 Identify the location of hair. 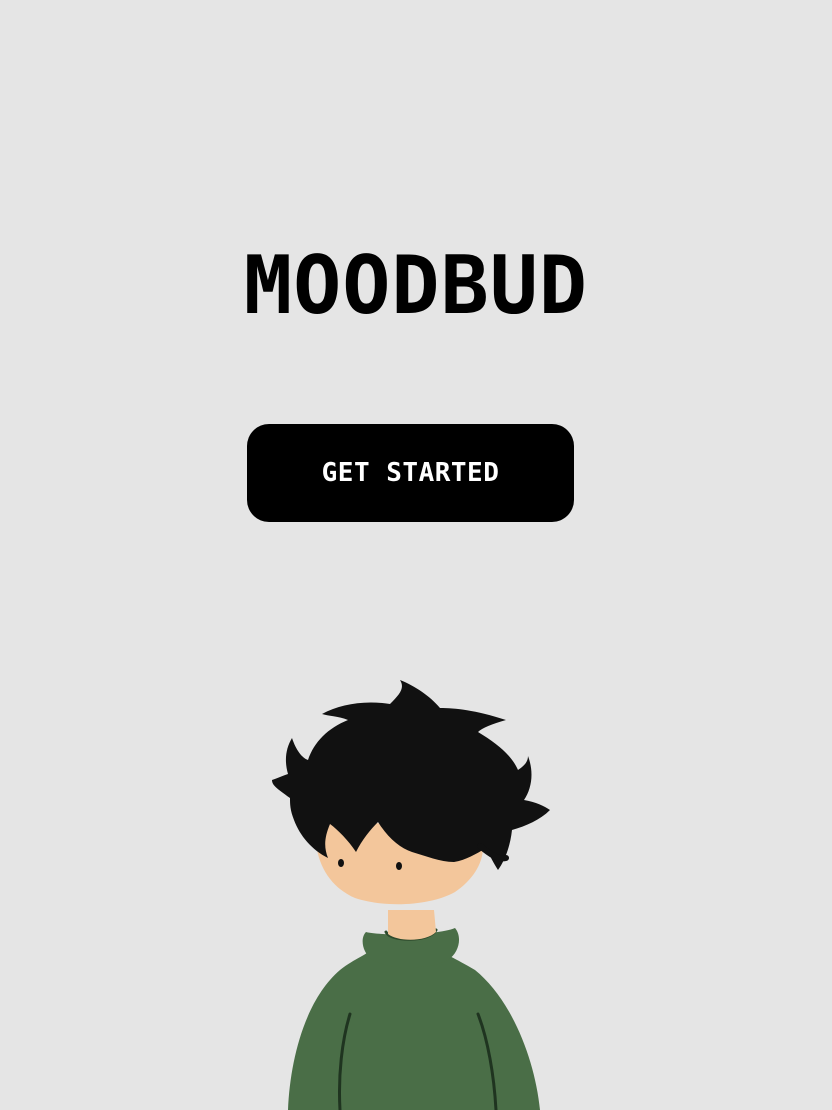
(411, 775).